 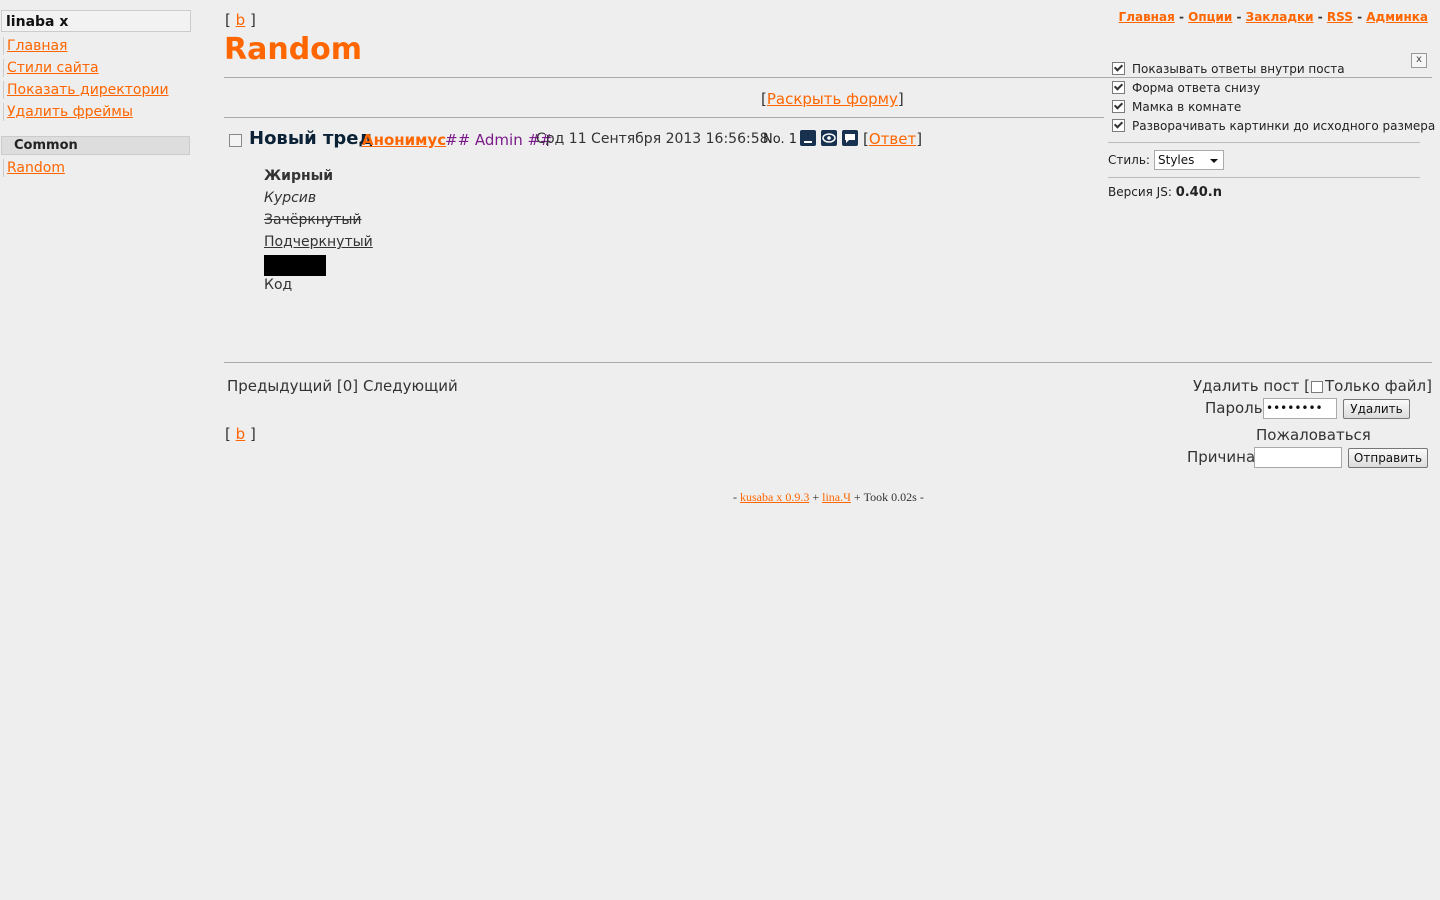 What do you see at coordinates (829, 138) in the screenshot?
I see `watch-icon` at bounding box center [829, 138].